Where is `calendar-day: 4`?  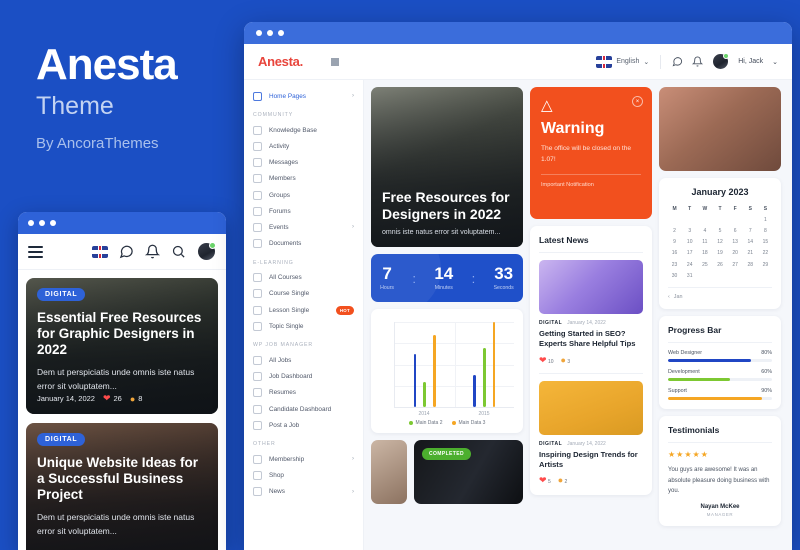 calendar-day: 4 is located at coordinates (704, 230).